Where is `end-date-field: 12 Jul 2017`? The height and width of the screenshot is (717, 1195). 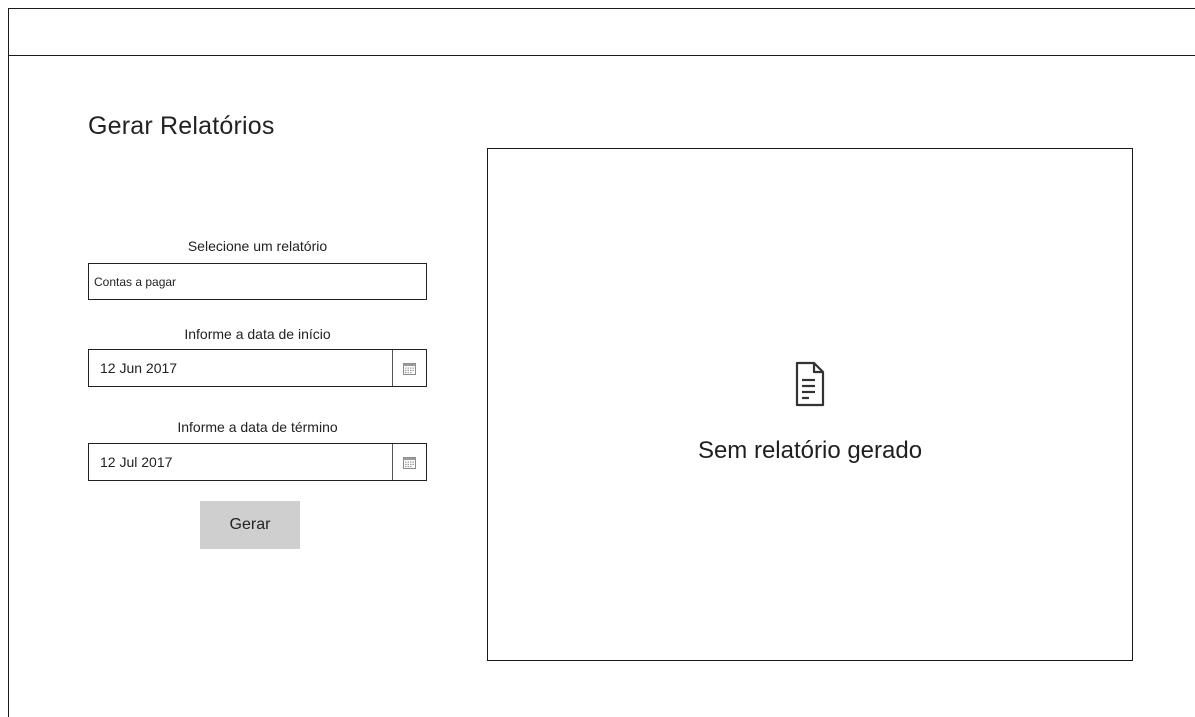 end-date-field: 12 Jul 2017 is located at coordinates (257, 462).